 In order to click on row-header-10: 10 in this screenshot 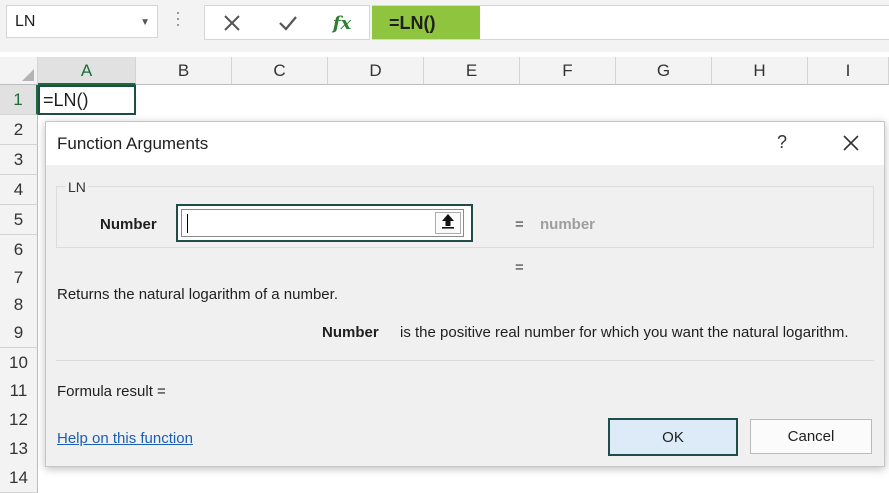, I will do `click(19, 363)`.